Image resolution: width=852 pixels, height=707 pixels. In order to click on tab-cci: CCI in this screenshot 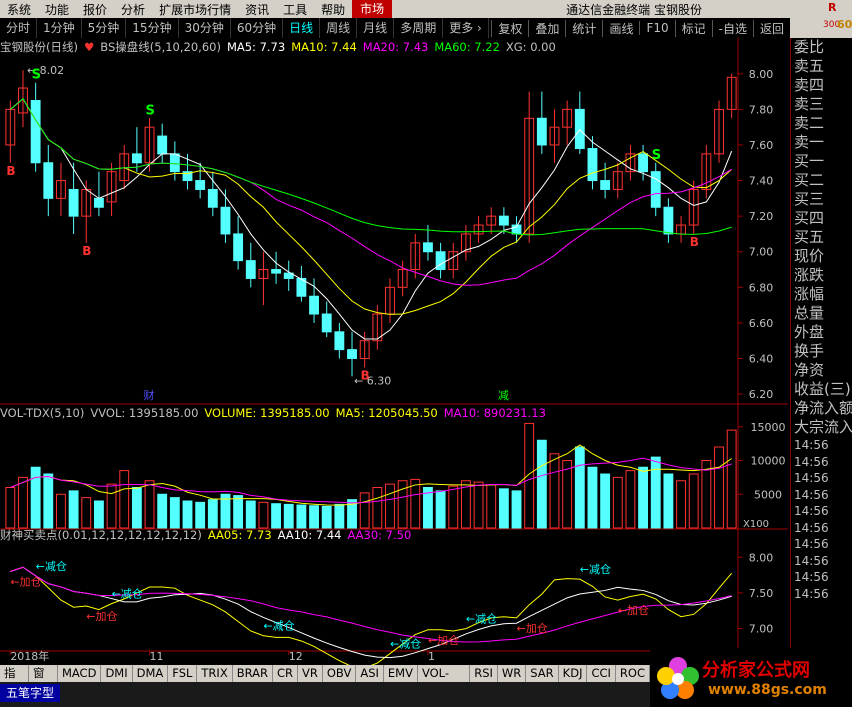, I will do `click(601, 673)`.